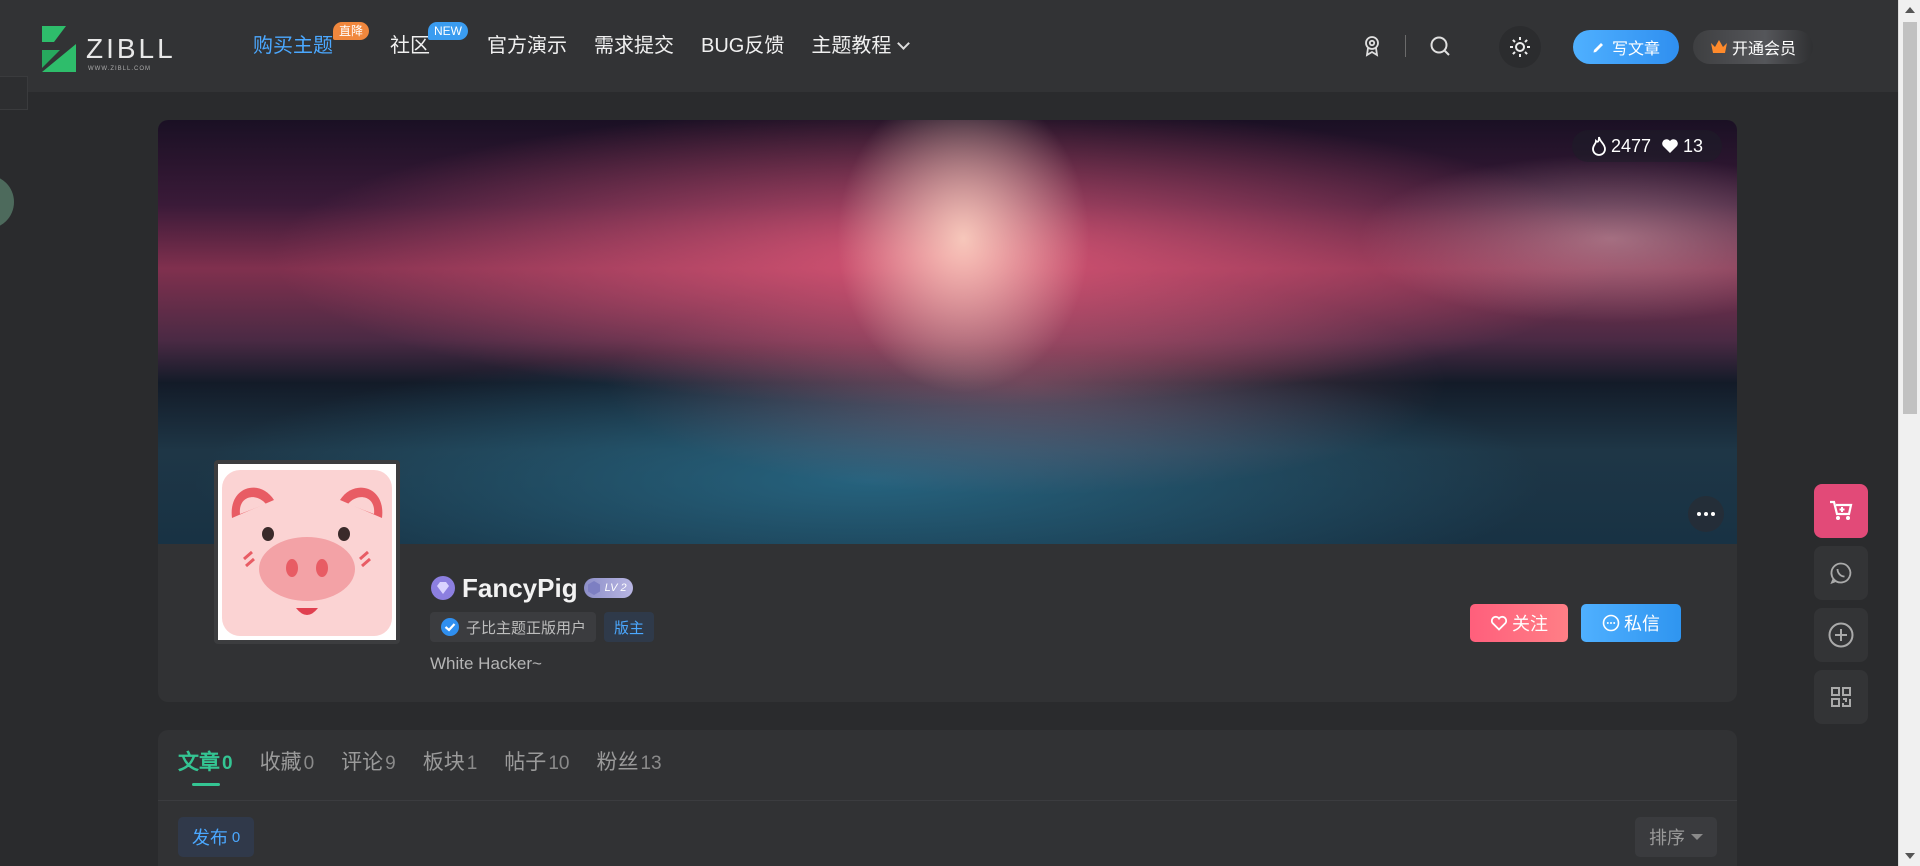 This screenshot has height=866, width=1920. What do you see at coordinates (1530, 624) in the screenshot?
I see `follow-label: 关注` at bounding box center [1530, 624].